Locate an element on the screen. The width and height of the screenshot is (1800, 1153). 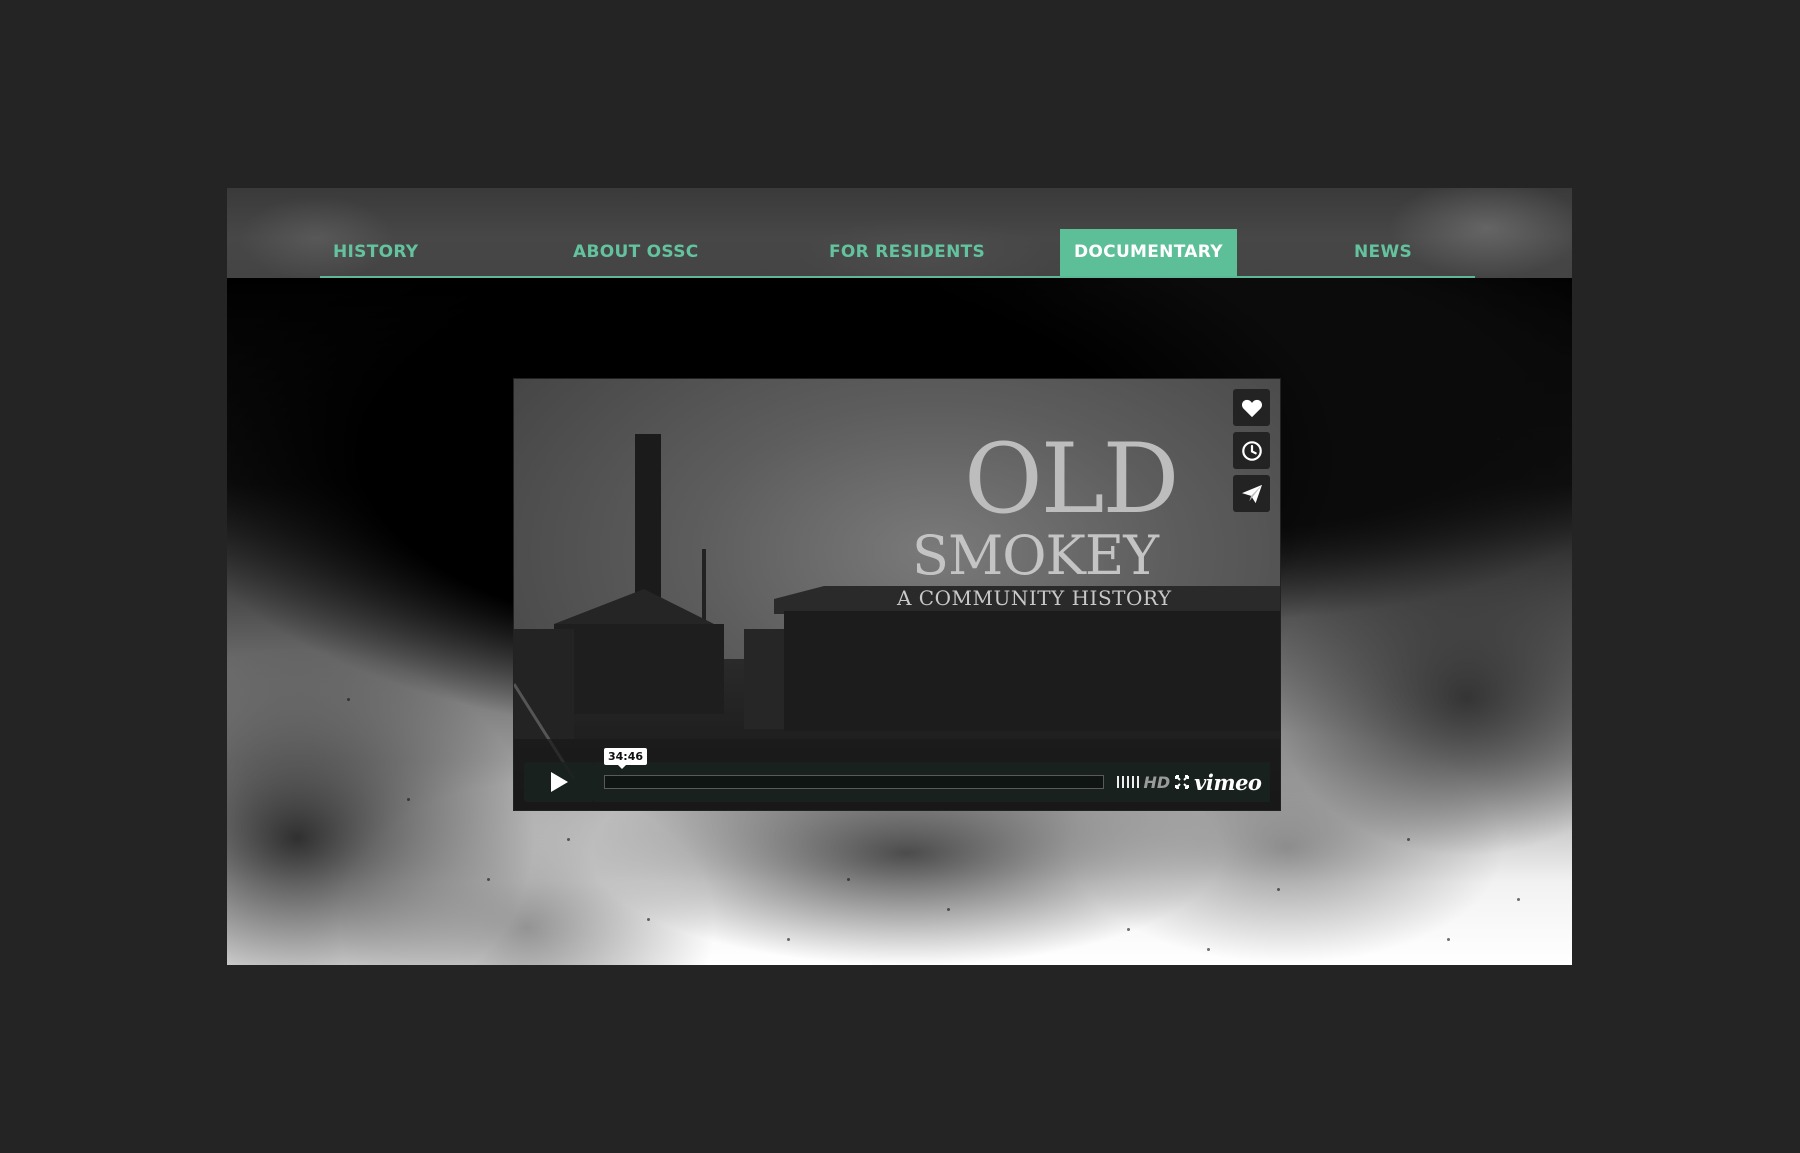
progress-area: 34:46 is located at coordinates (854, 775).